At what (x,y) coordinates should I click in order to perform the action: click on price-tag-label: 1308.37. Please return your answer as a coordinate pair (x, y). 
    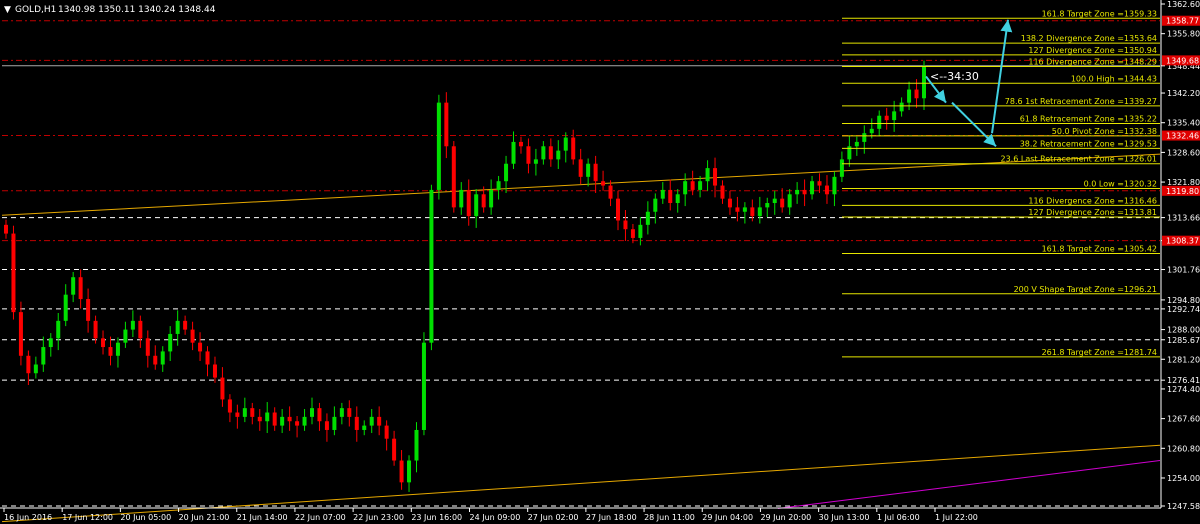
    Looking at the image, I should click on (1182, 241).